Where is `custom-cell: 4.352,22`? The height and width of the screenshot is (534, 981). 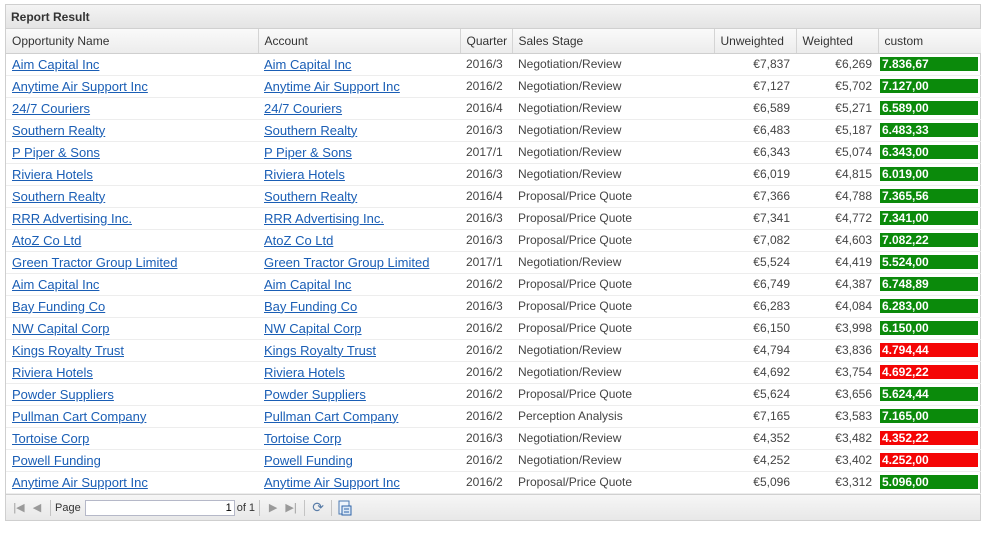 custom-cell: 4.352,22 is located at coordinates (929, 438).